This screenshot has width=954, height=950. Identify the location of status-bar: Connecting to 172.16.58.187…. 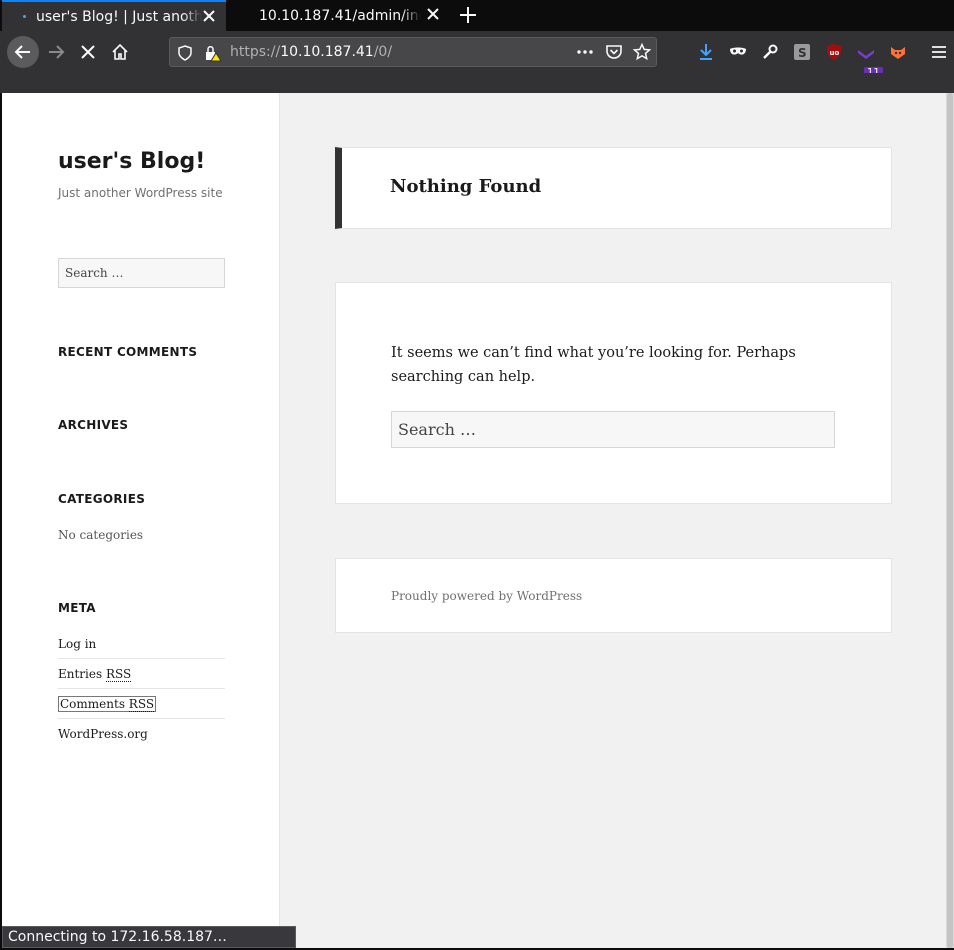
(149, 937).